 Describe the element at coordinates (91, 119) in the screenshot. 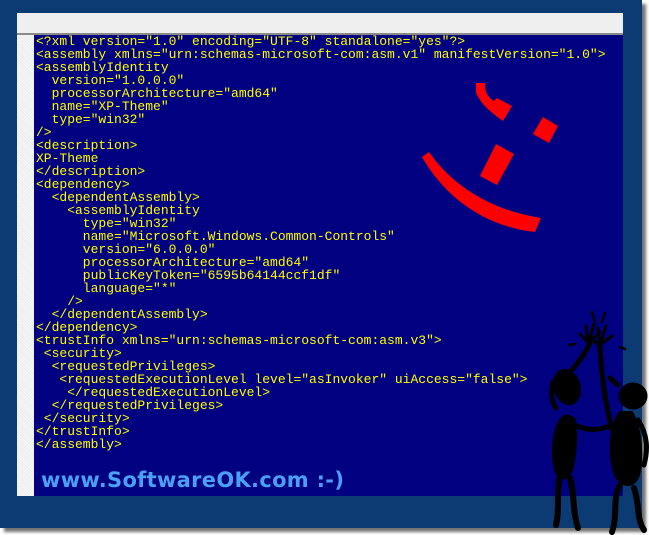

I see `code-line: type="win32"` at that location.